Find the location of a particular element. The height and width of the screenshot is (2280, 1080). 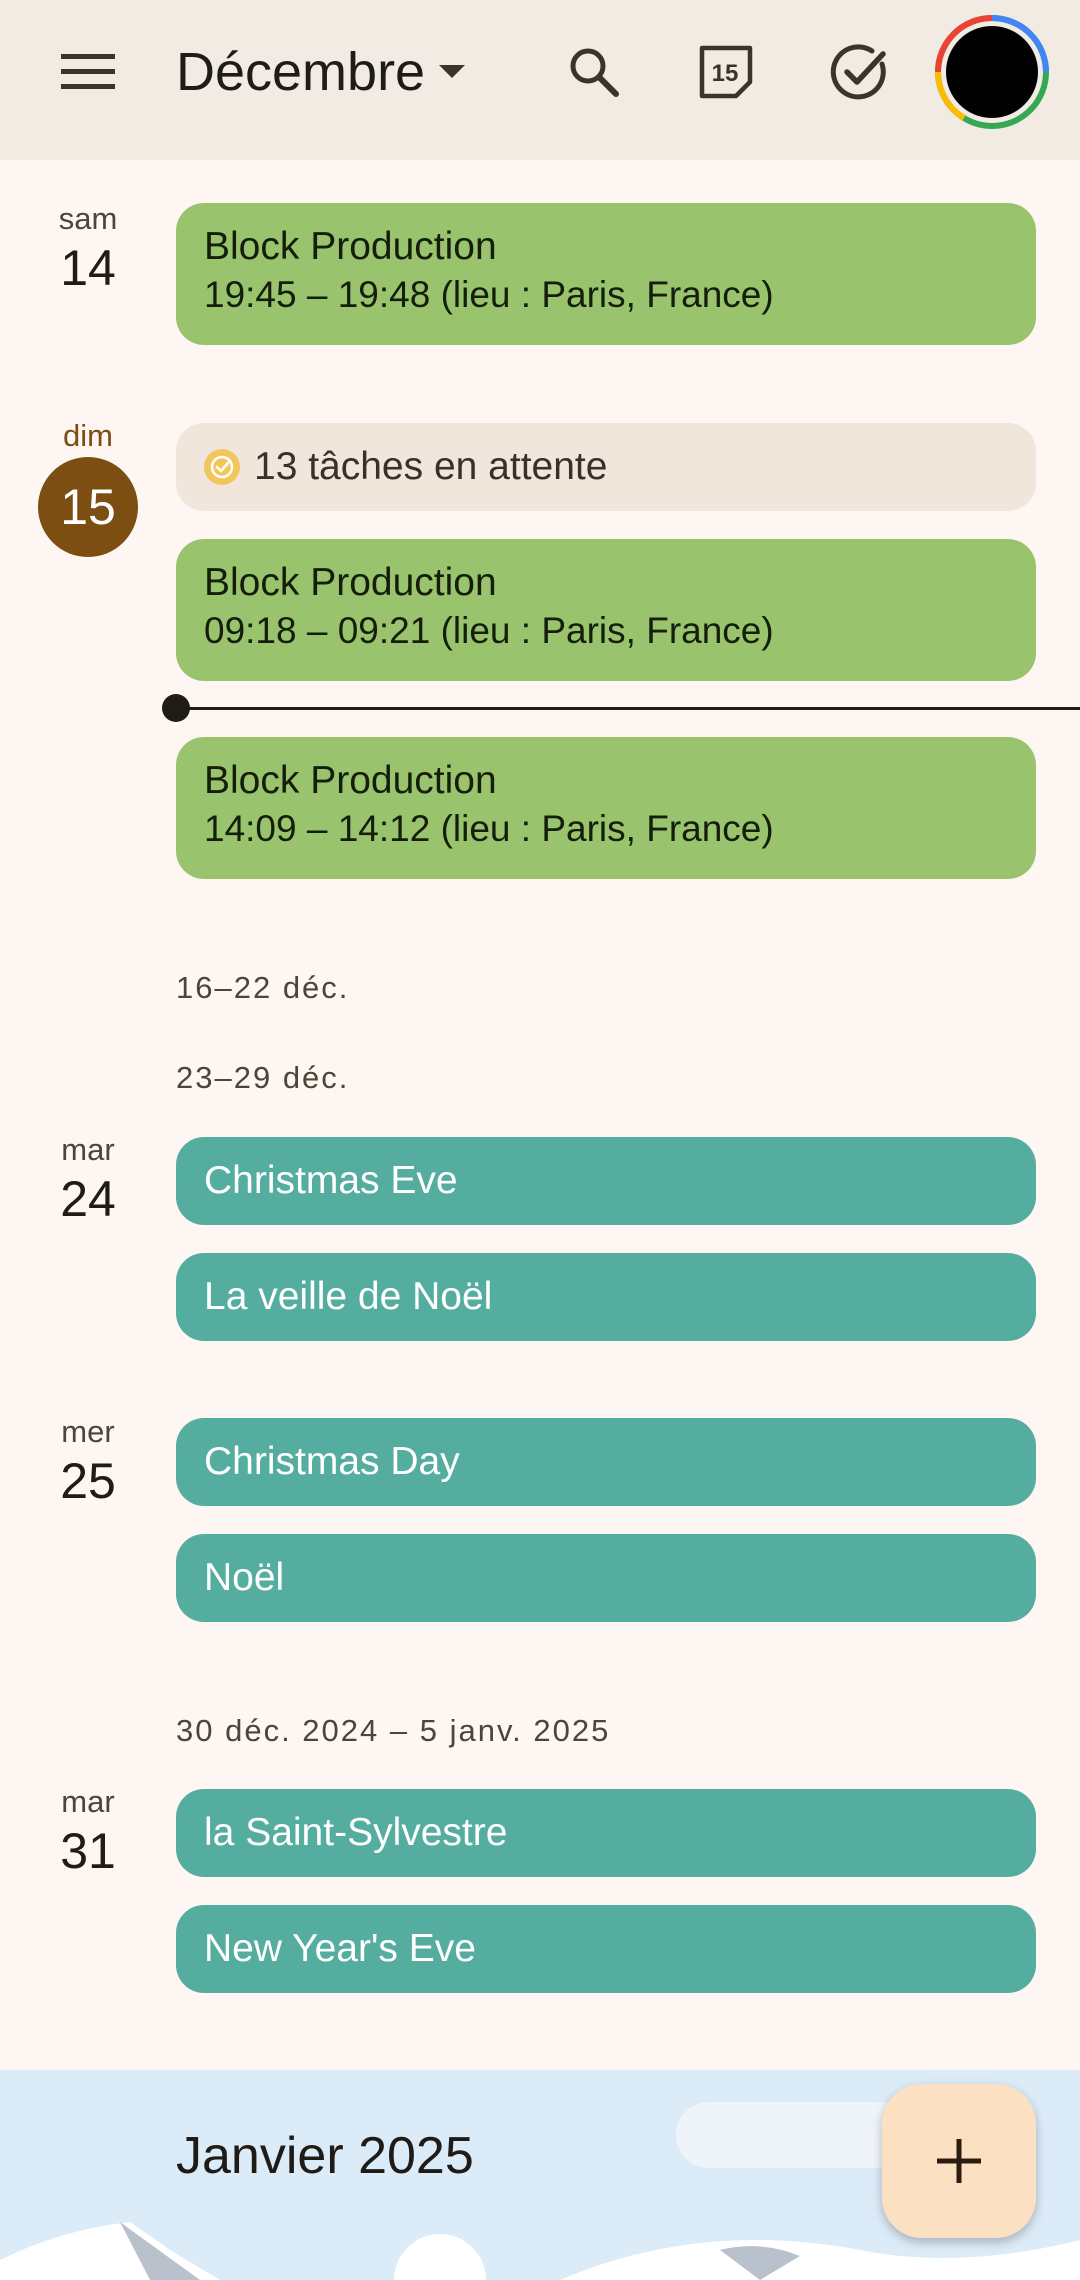

week-range-label: 23–29 déc. is located at coordinates (263, 1077).